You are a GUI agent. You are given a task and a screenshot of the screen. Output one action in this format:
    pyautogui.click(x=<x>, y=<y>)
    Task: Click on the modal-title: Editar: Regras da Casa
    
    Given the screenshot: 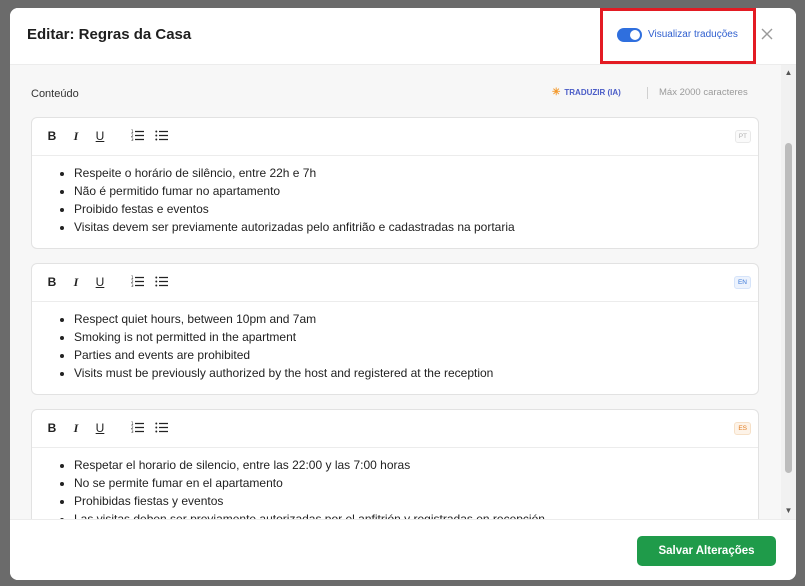 What is the action you would take?
    pyautogui.click(x=109, y=34)
    